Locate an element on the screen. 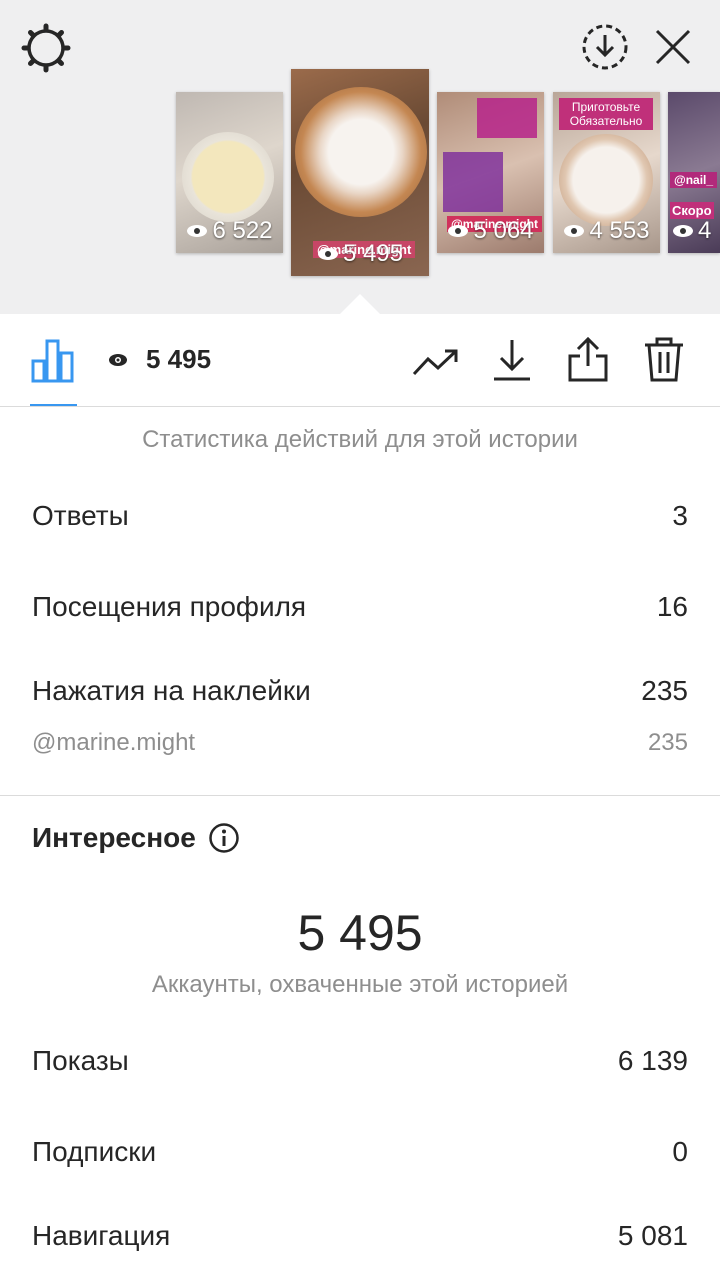  story-views: 4 is located at coordinates (694, 231).